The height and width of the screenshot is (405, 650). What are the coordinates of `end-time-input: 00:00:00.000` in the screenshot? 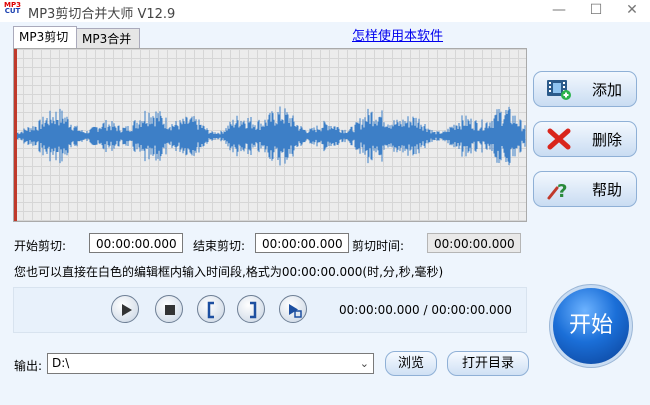 It's located at (302, 243).